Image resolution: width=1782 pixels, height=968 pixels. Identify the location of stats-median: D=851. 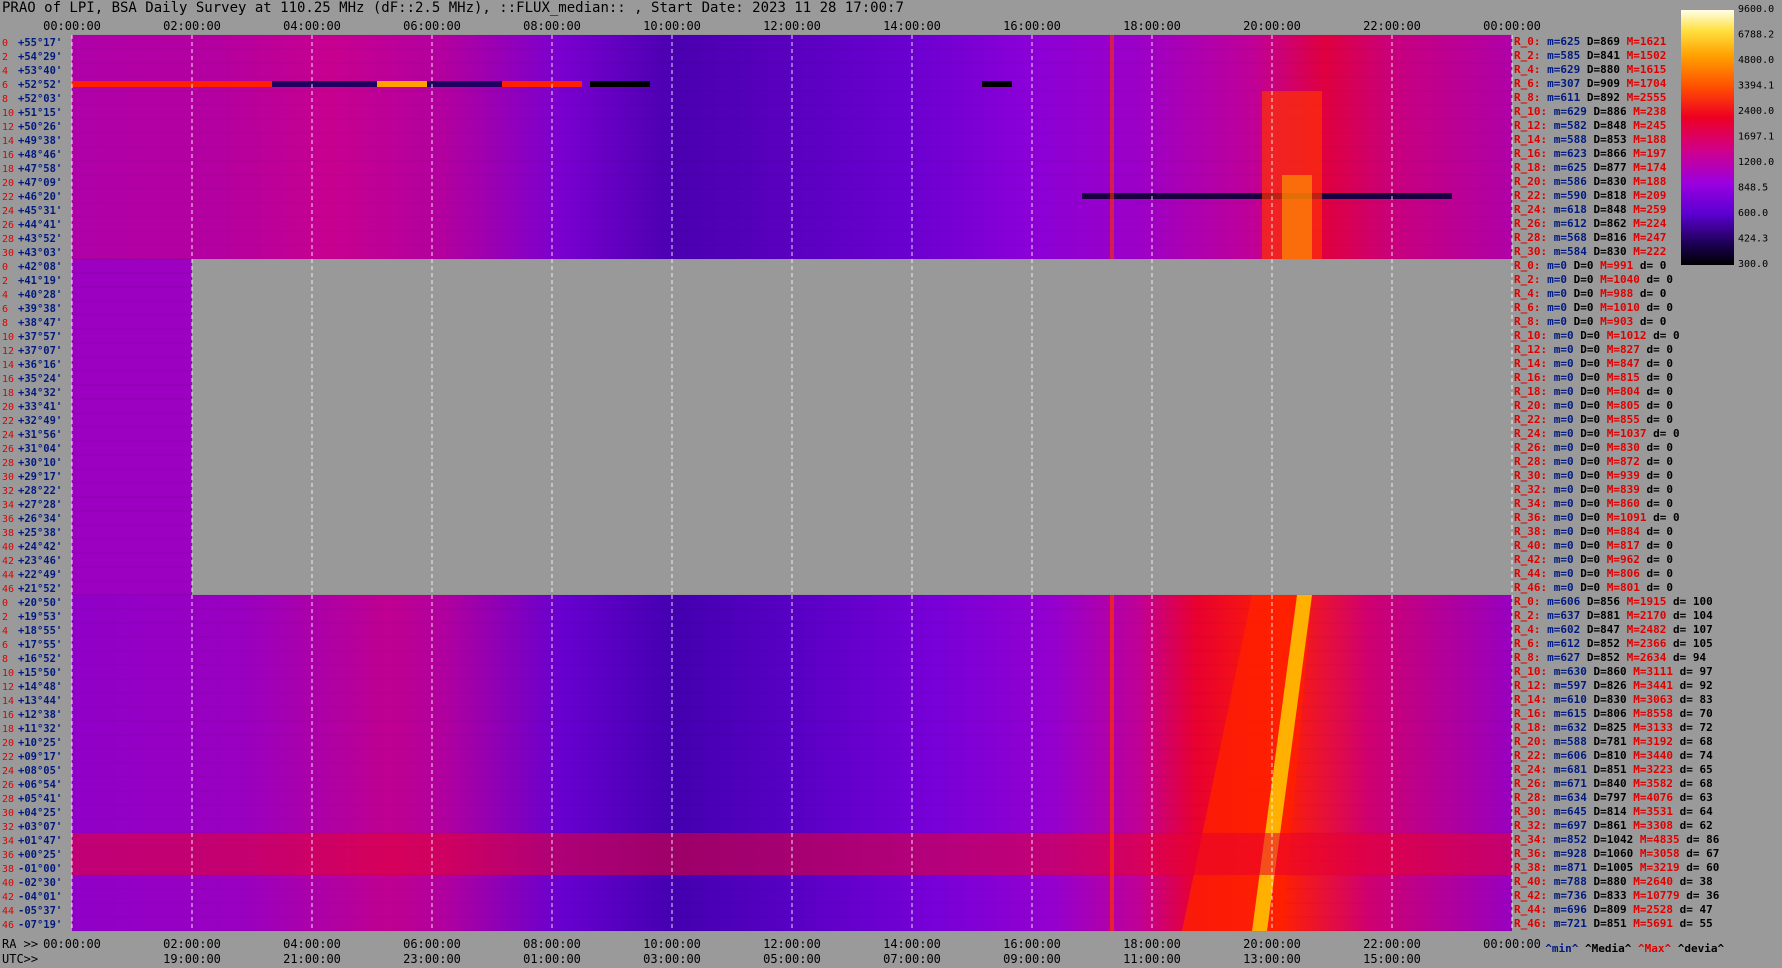
(1613, 769).